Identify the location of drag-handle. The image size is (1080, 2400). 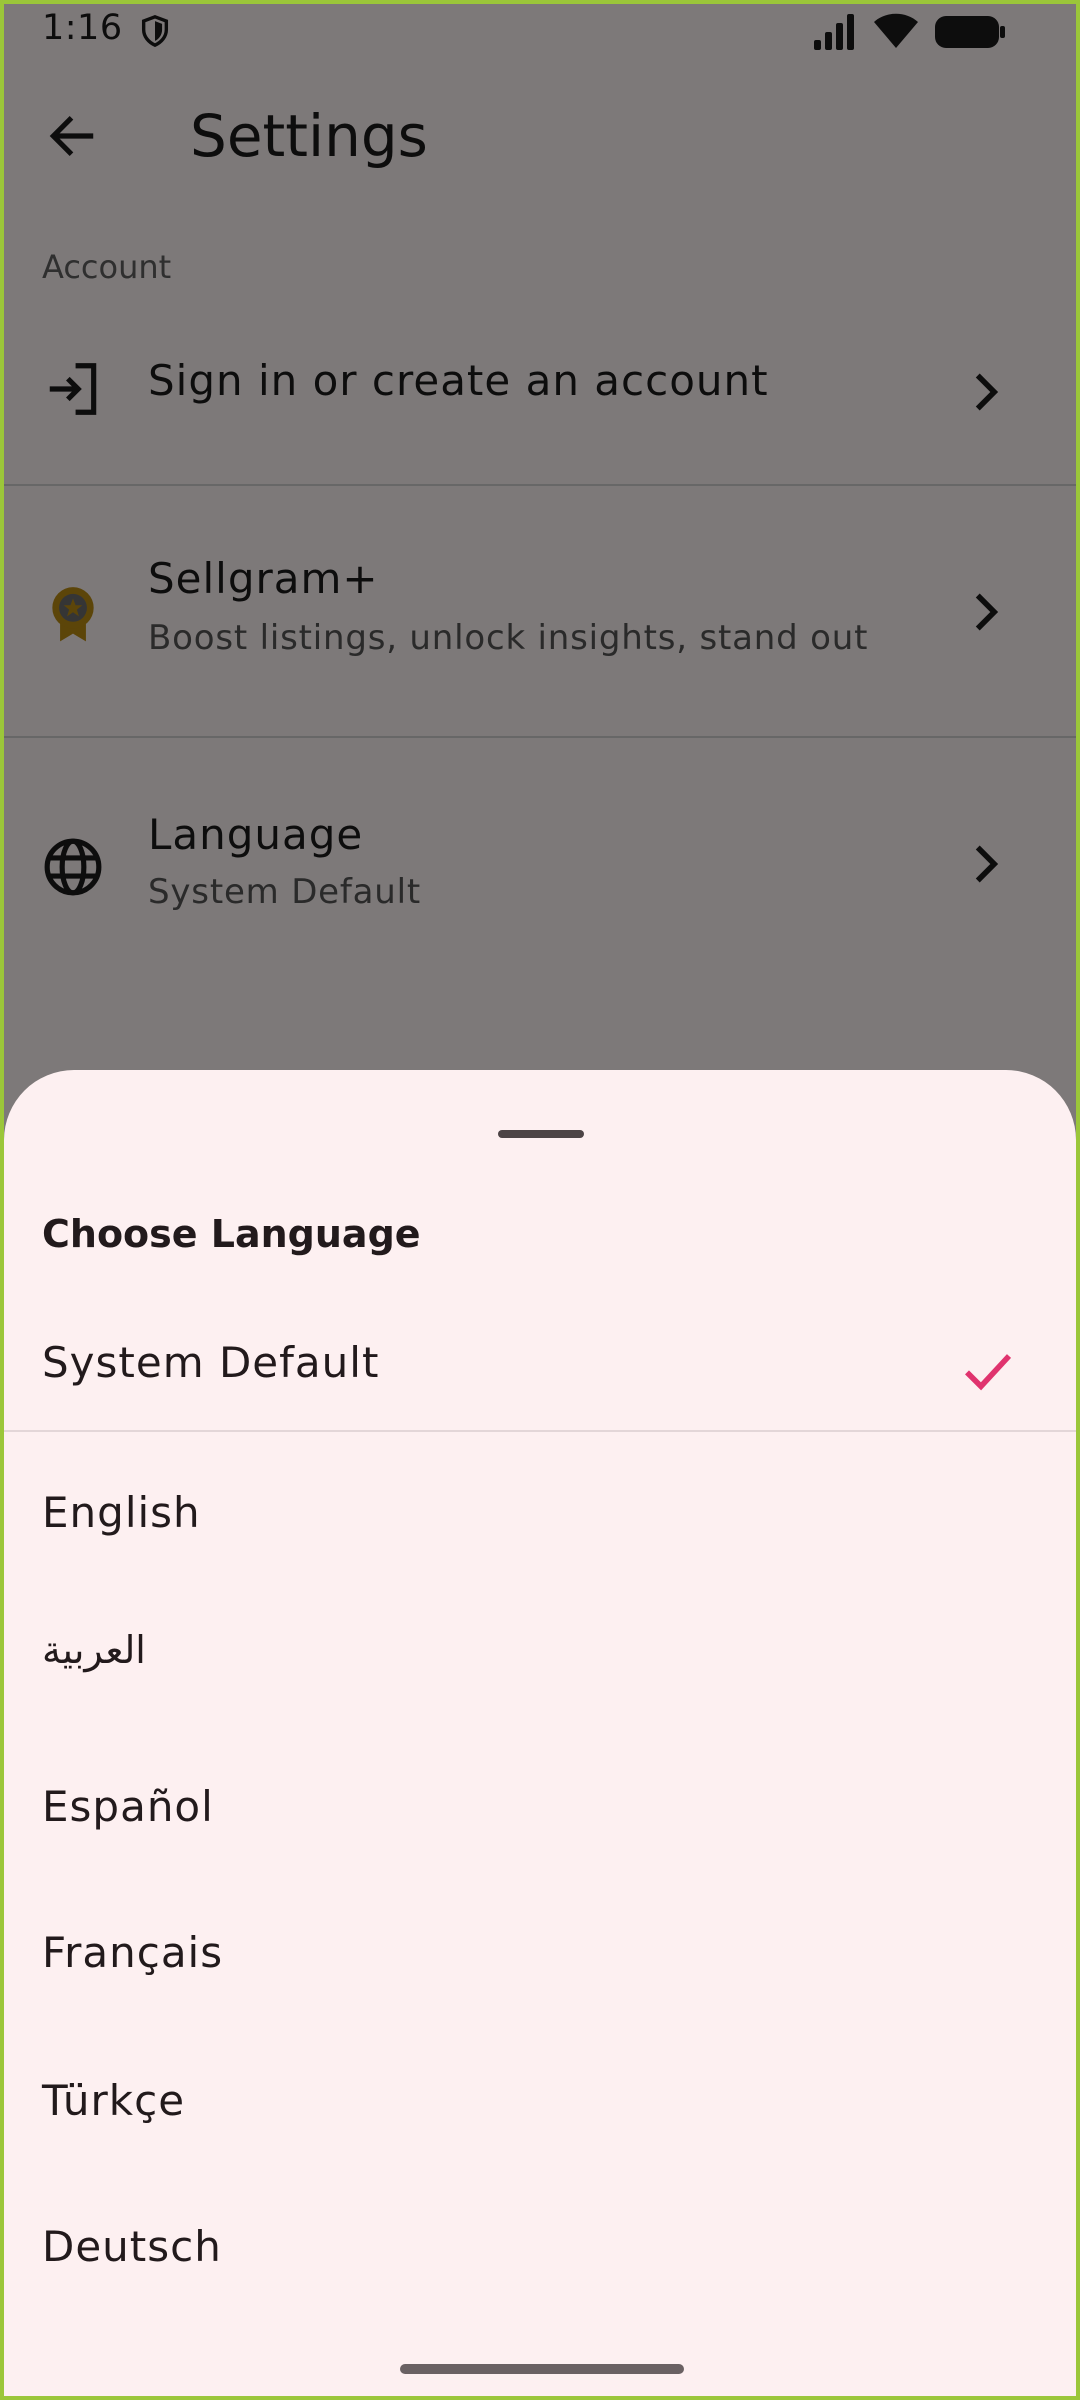
(541, 1134).